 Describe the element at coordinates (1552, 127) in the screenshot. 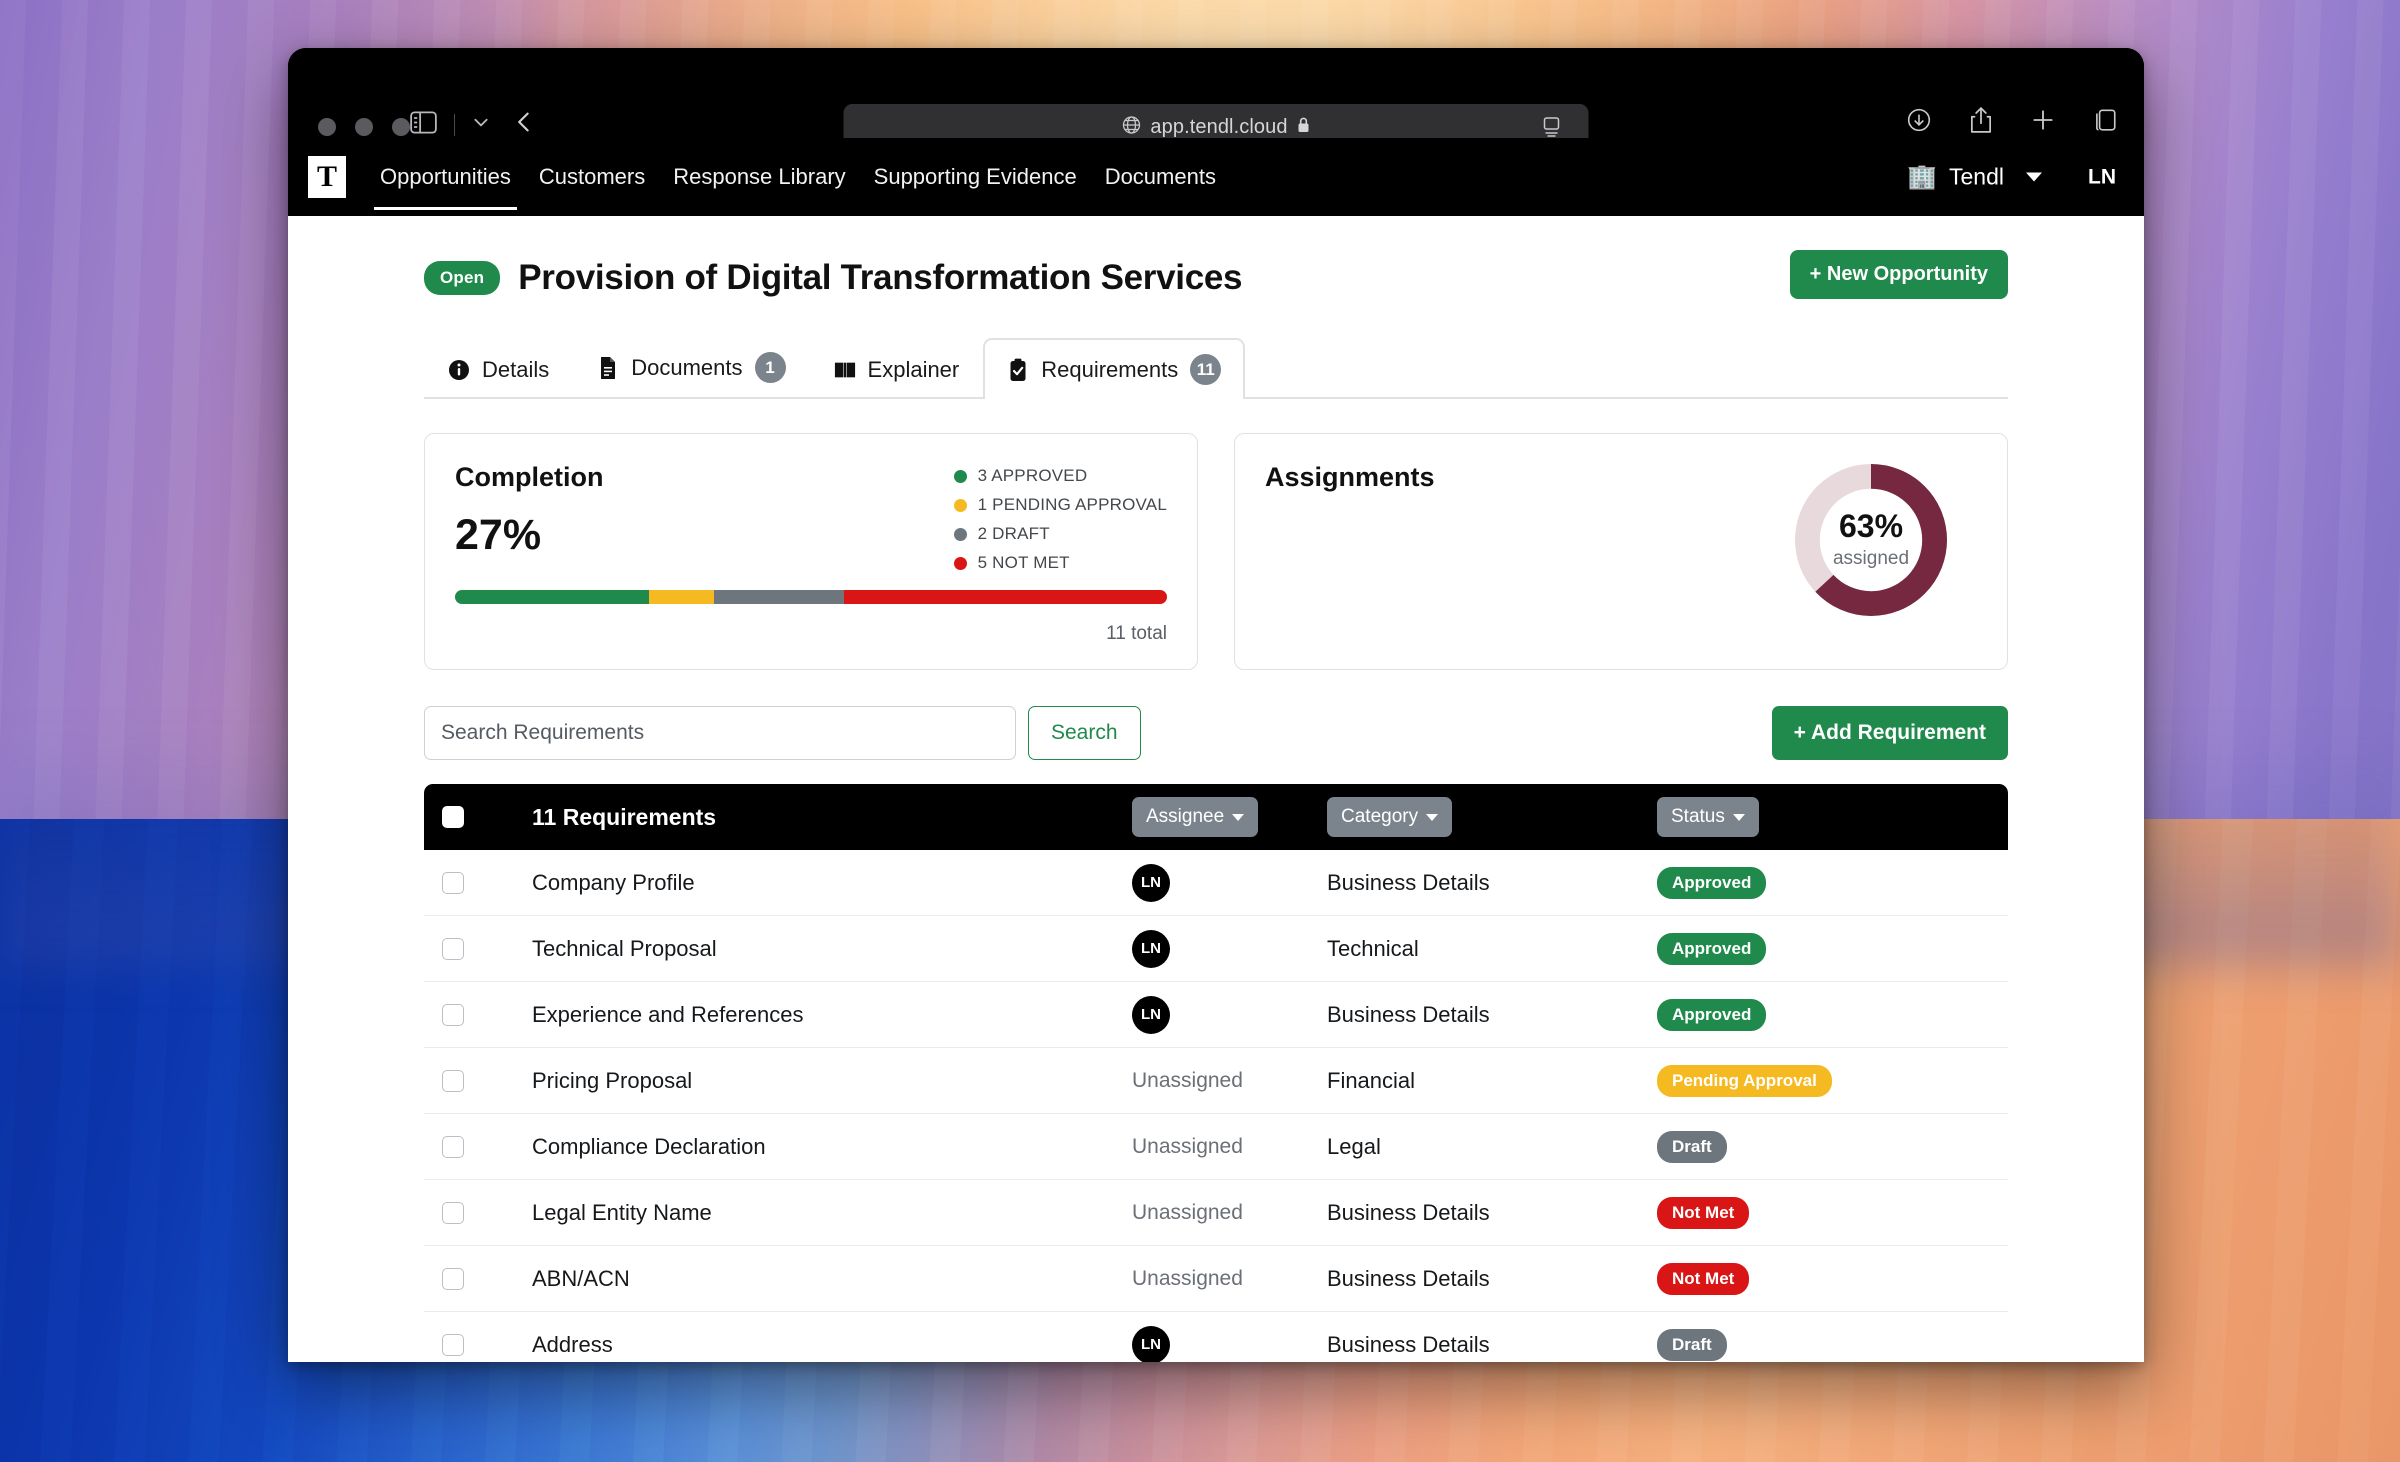

I see `reader-view-icon` at that location.